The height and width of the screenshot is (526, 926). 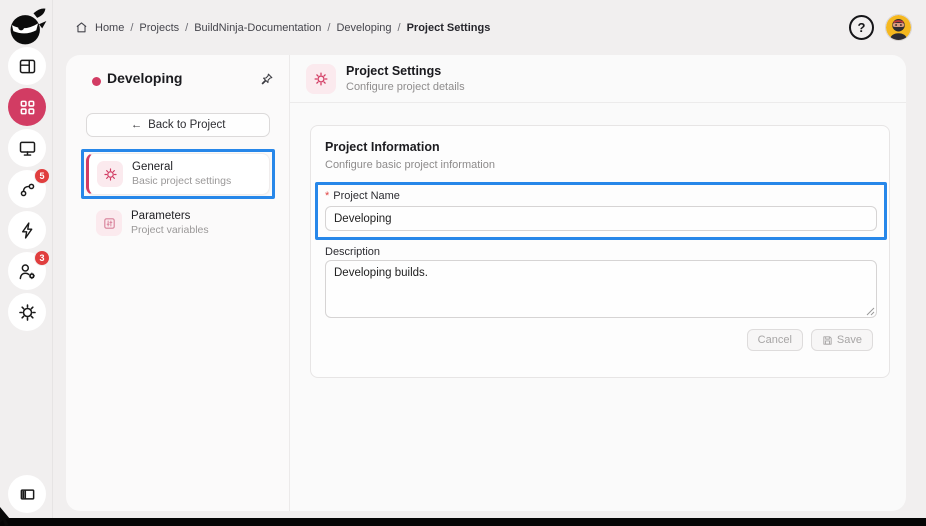 What do you see at coordinates (170, 230) in the screenshot?
I see `sidebar-item-parameters-description: Project variables` at bounding box center [170, 230].